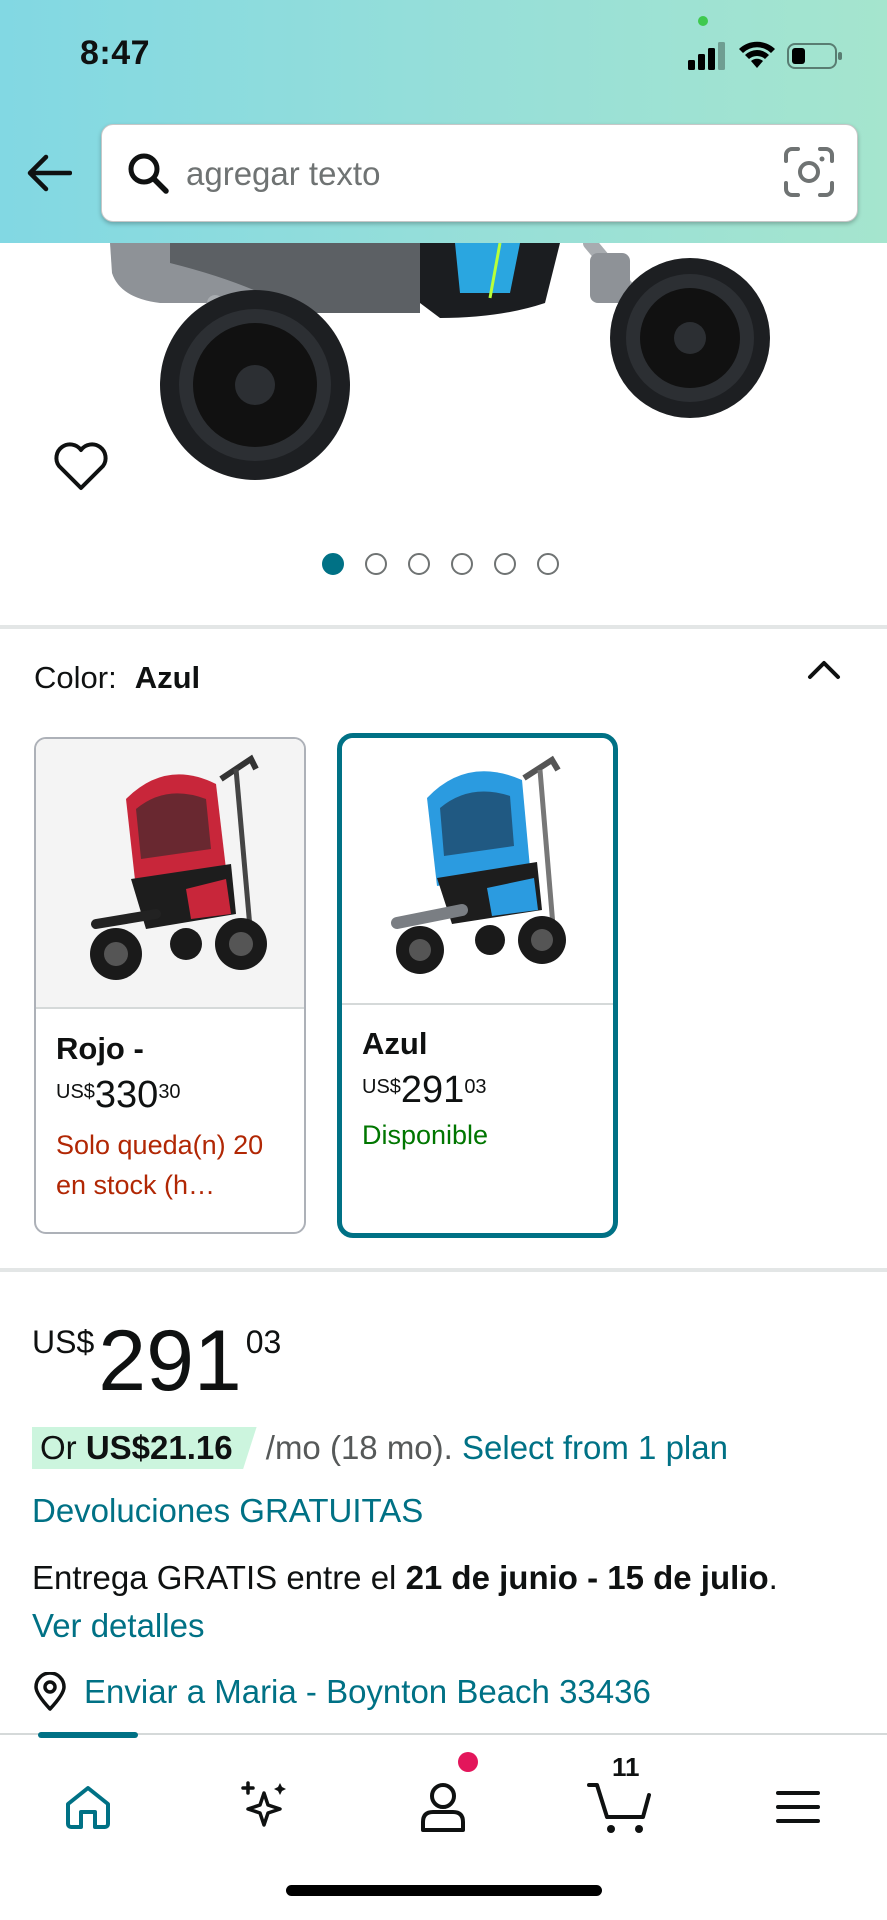 The width and height of the screenshot is (887, 1920). I want to click on search-bar, so click(479, 173).